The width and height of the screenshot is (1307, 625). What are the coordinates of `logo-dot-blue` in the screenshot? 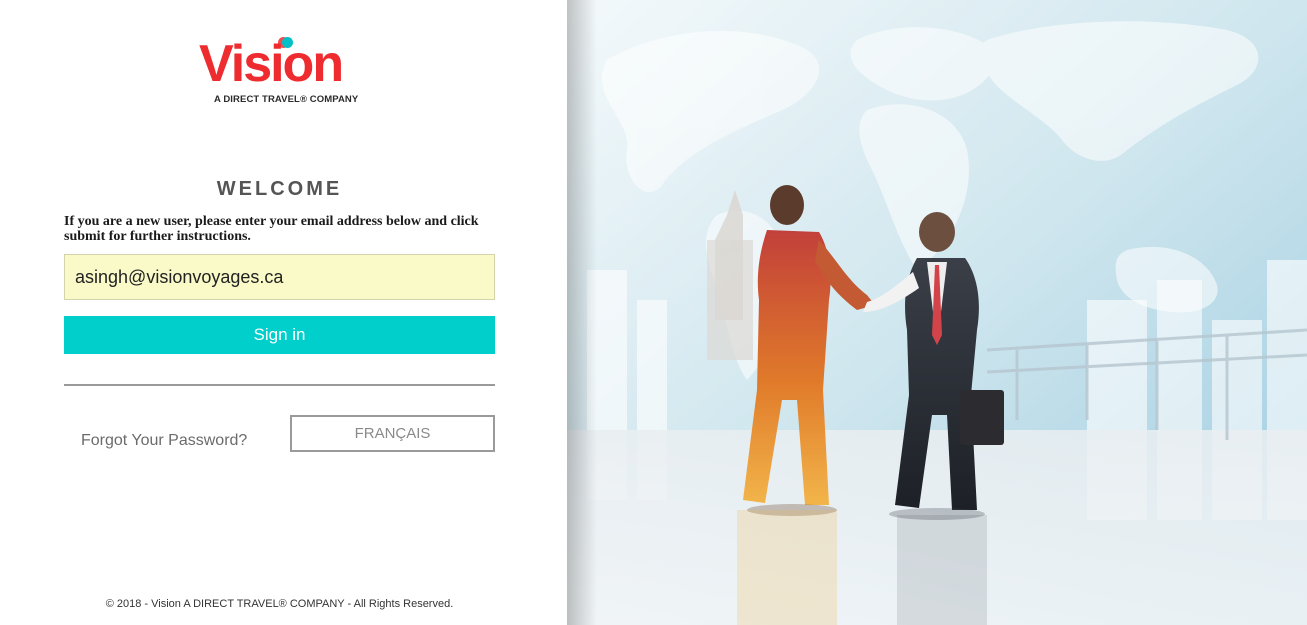 It's located at (287, 42).